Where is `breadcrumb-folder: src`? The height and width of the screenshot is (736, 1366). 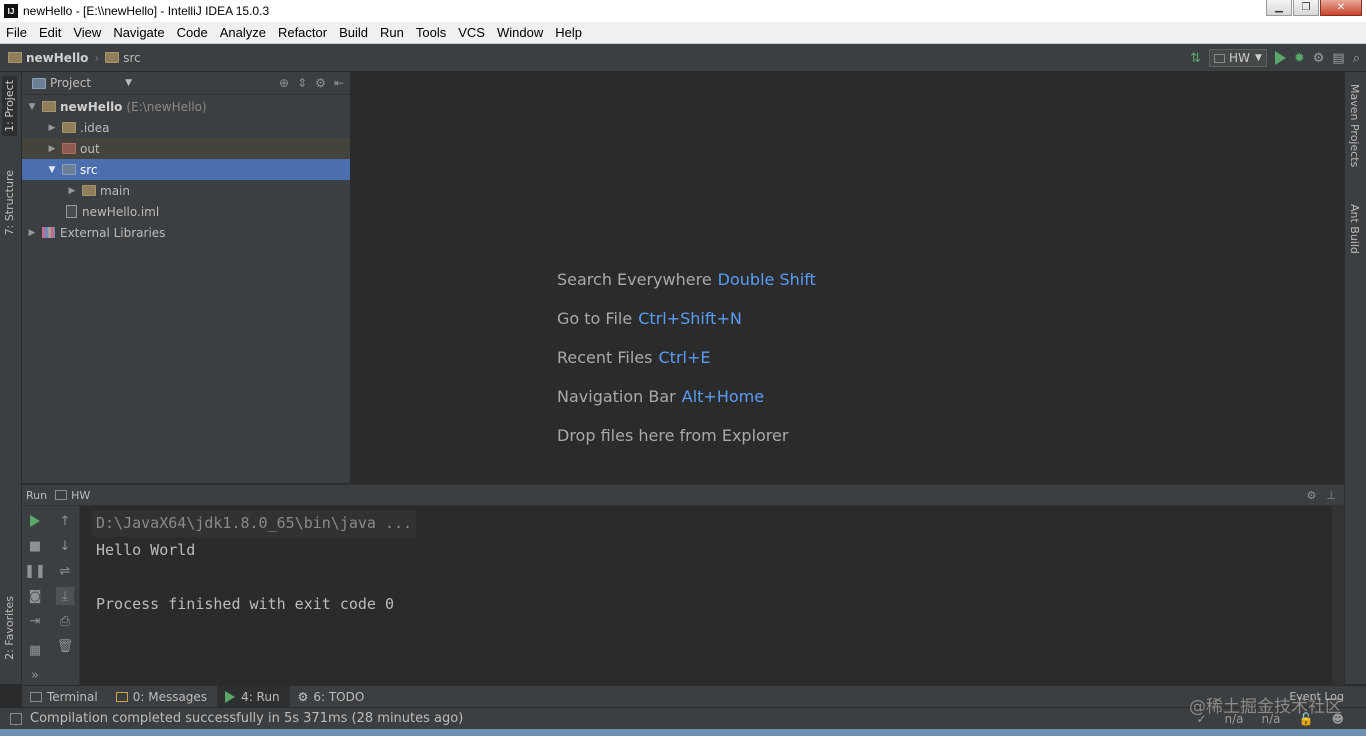 breadcrumb-folder: src is located at coordinates (132, 58).